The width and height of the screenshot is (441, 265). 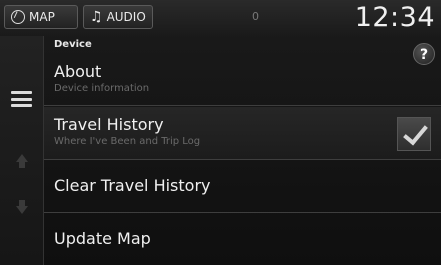 What do you see at coordinates (255, 16) in the screenshot?
I see `signal-indicator: 0` at bounding box center [255, 16].